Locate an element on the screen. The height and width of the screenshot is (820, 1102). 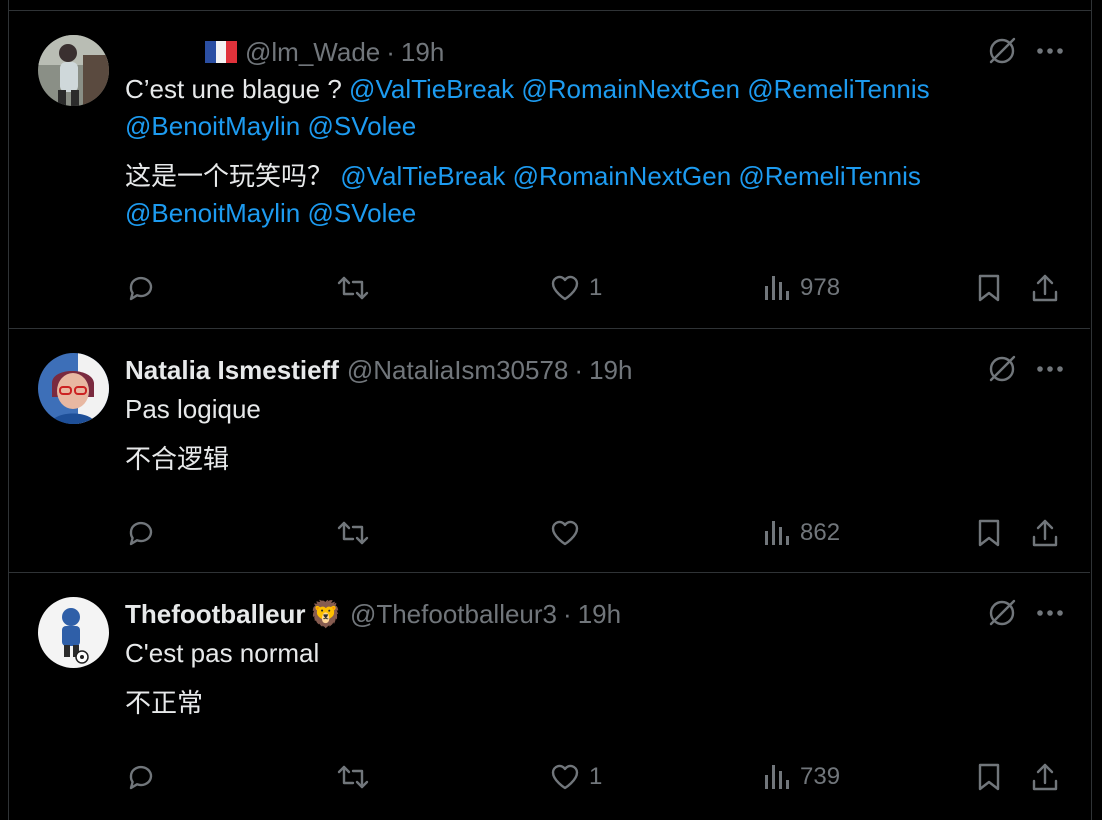
tweet-header: @lm_Wade · 19h is located at coordinates (284, 52).